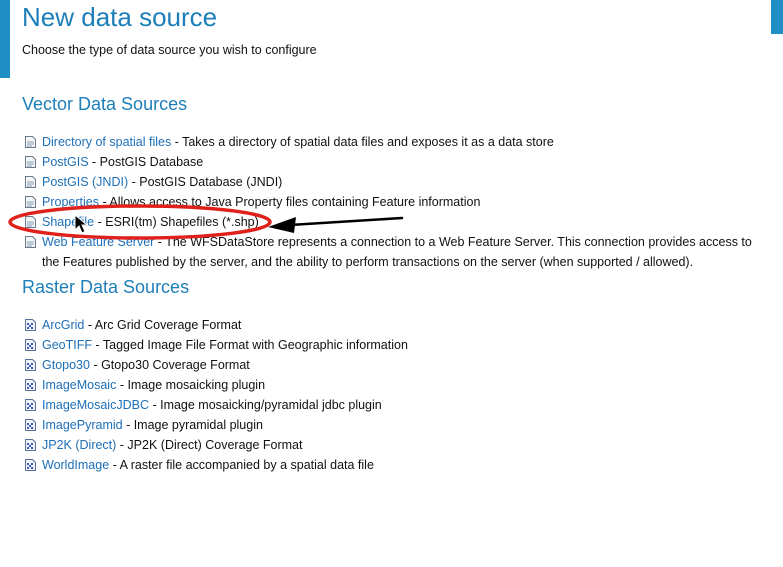  I want to click on source-description: - Arc Grid Coverage Format, so click(163, 325).